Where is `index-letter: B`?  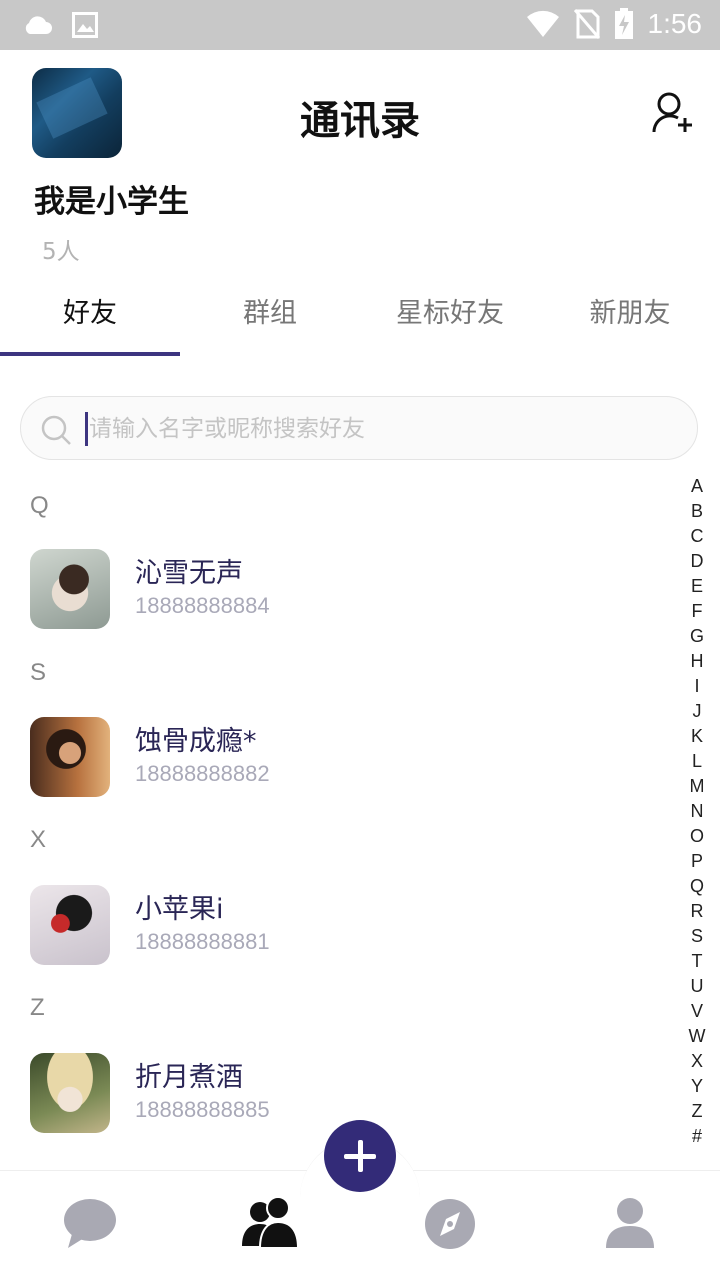 index-letter: B is located at coordinates (697, 511).